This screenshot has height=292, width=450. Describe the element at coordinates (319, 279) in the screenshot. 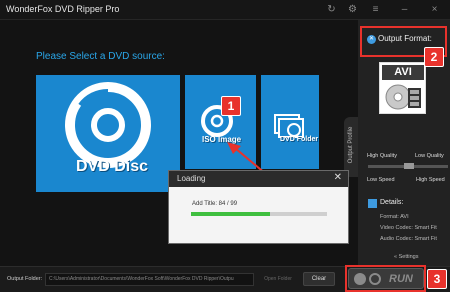

I see `clear-button: Clear` at that location.